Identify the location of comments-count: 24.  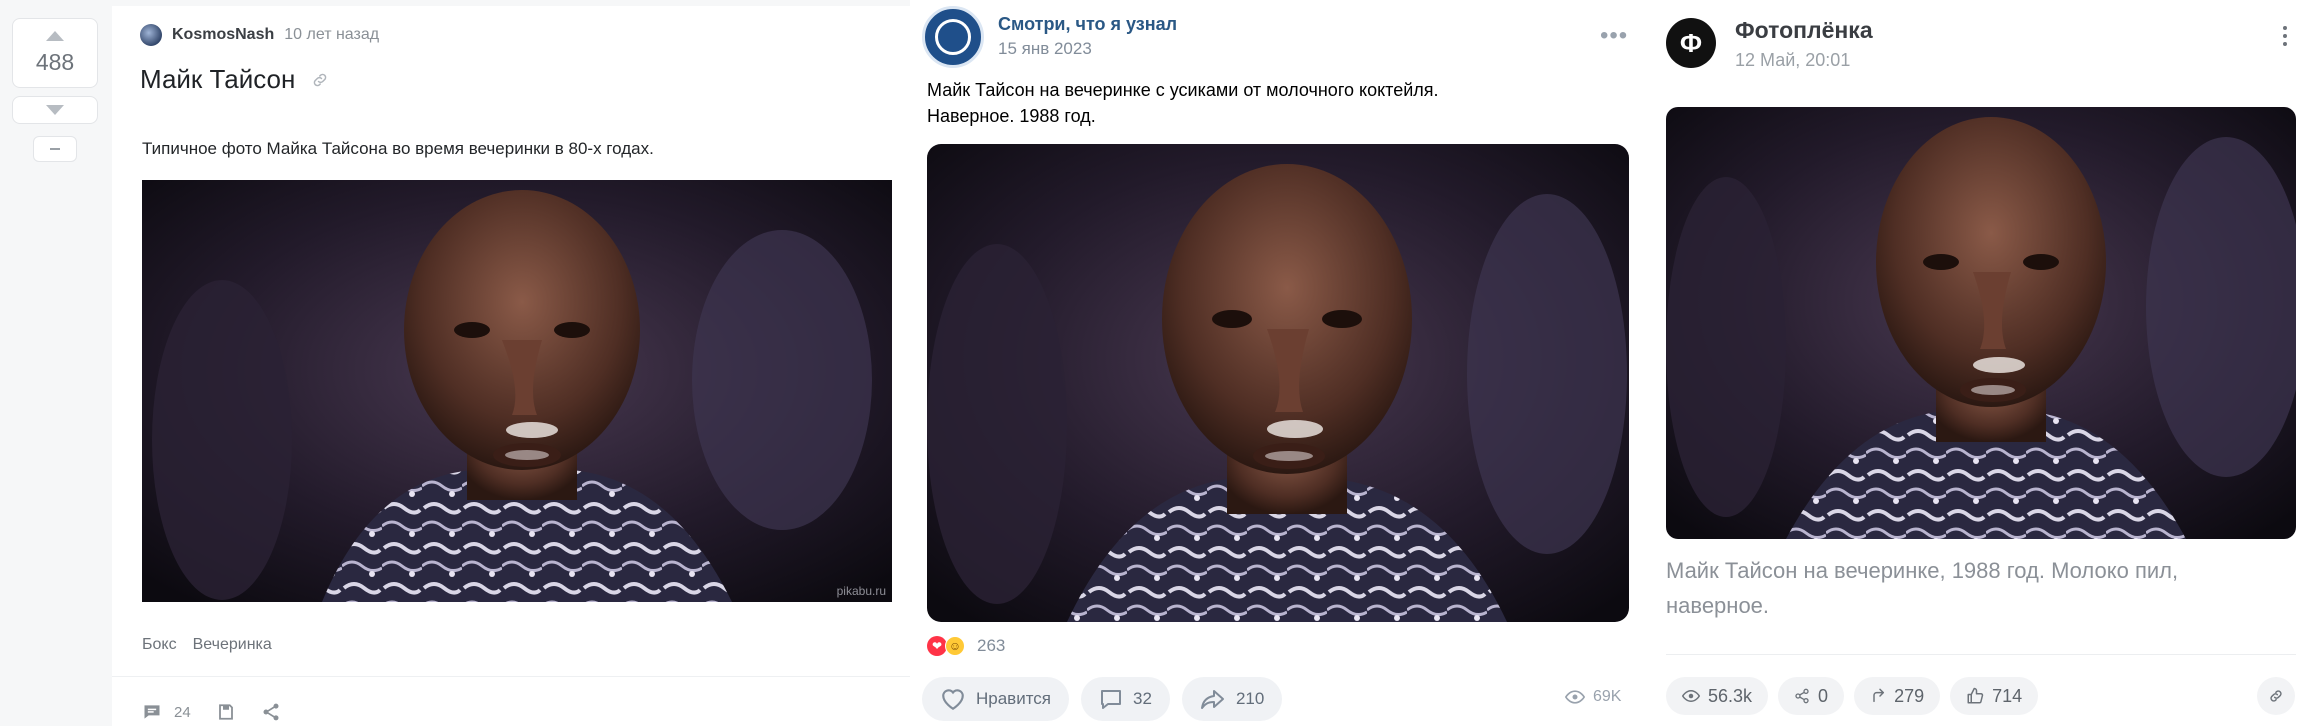
(182, 712).